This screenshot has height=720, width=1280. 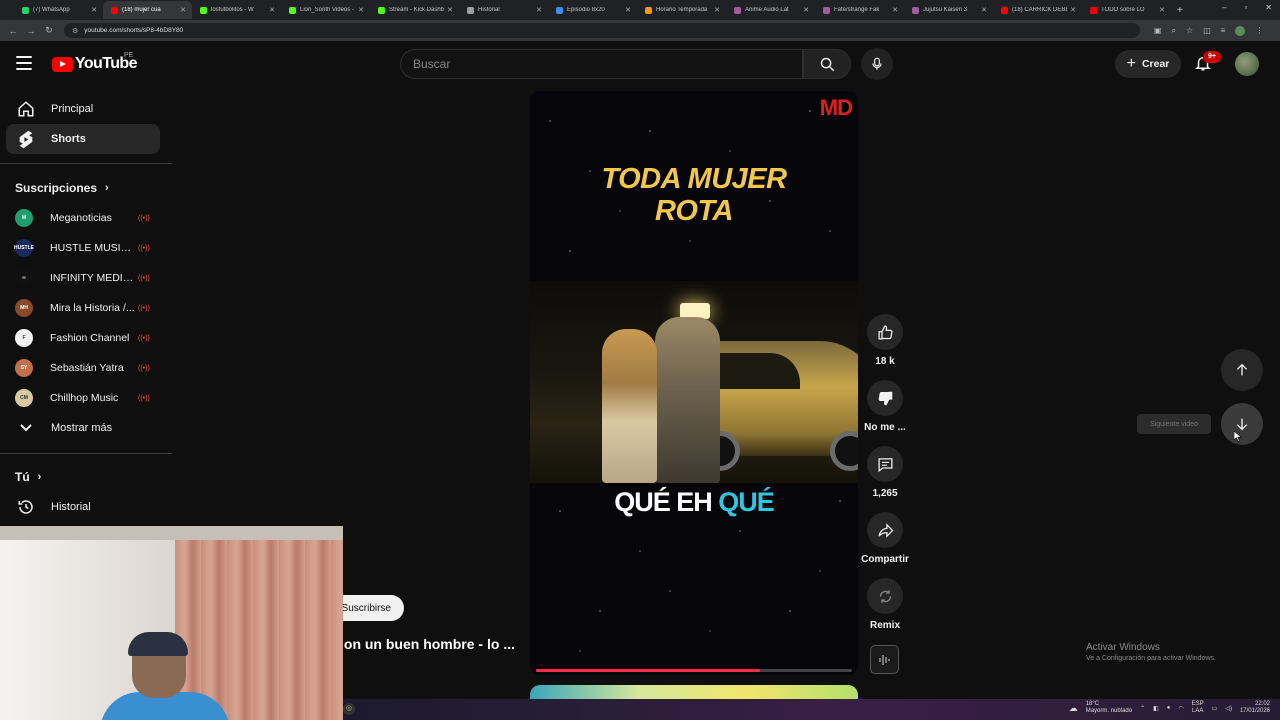 What do you see at coordinates (1189, 30) in the screenshot?
I see `bookmark-star-icon: ☆` at bounding box center [1189, 30].